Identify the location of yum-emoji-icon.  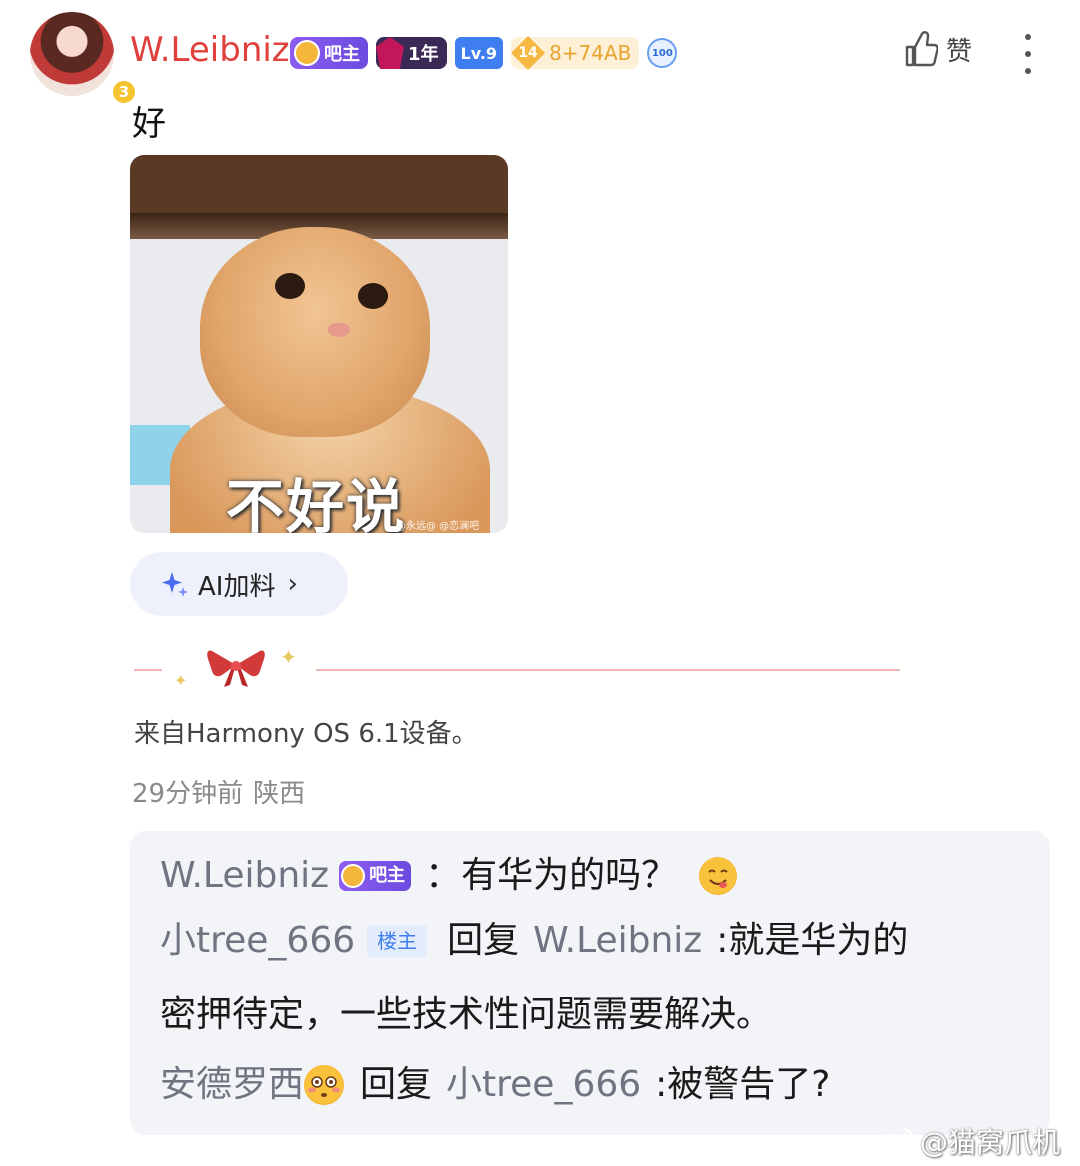
(718, 876).